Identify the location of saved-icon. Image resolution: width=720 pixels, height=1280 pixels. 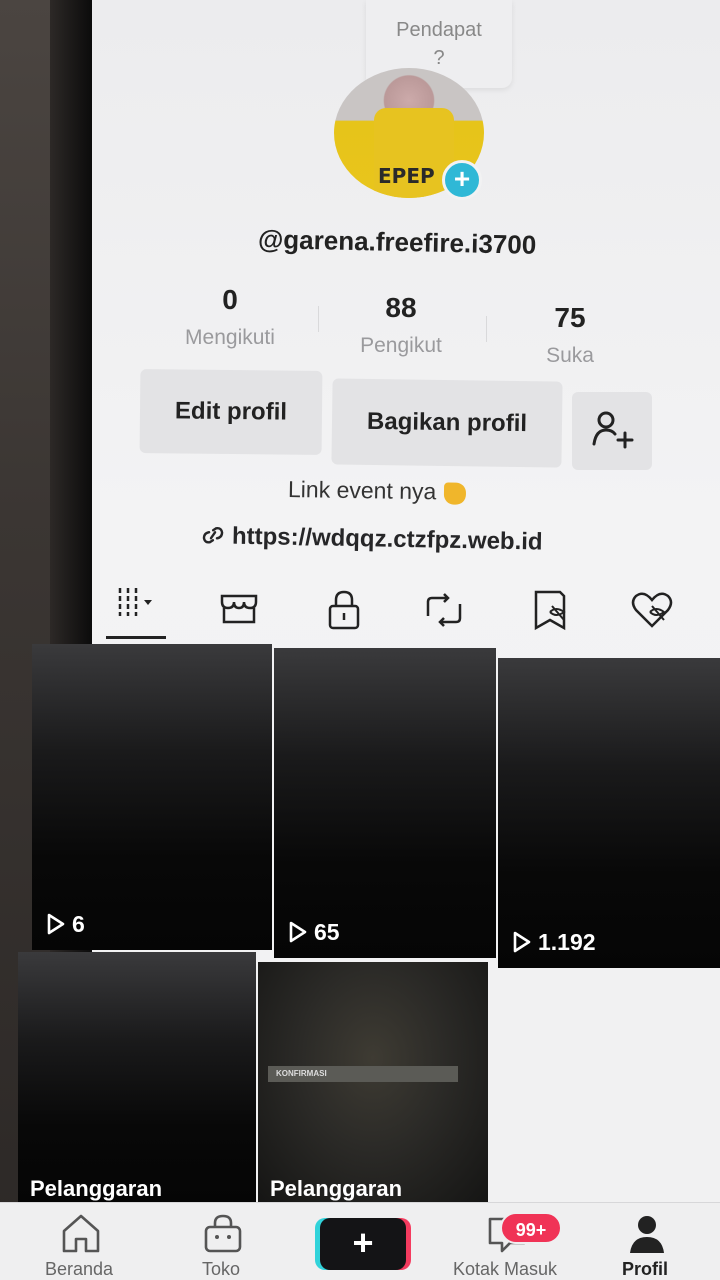
(550, 610).